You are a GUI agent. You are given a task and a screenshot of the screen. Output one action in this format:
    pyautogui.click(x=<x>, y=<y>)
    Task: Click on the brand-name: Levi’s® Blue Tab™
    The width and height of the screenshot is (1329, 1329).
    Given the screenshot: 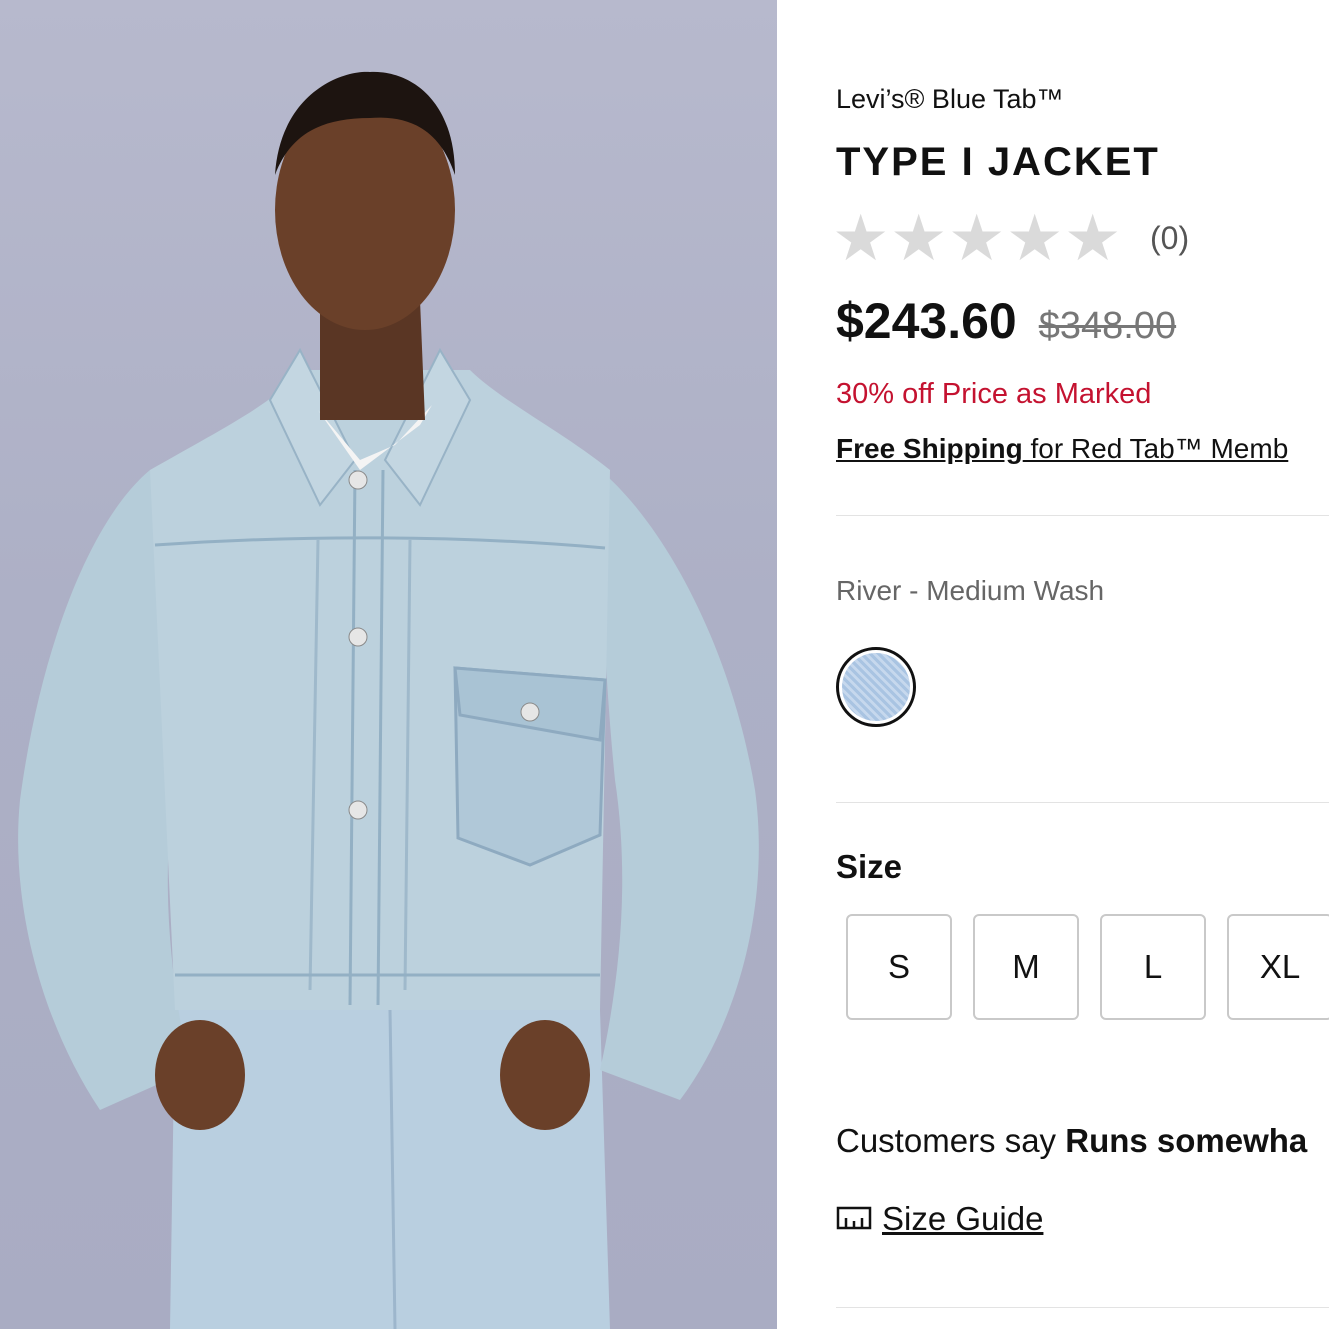 What is the action you would take?
    pyautogui.click(x=950, y=99)
    